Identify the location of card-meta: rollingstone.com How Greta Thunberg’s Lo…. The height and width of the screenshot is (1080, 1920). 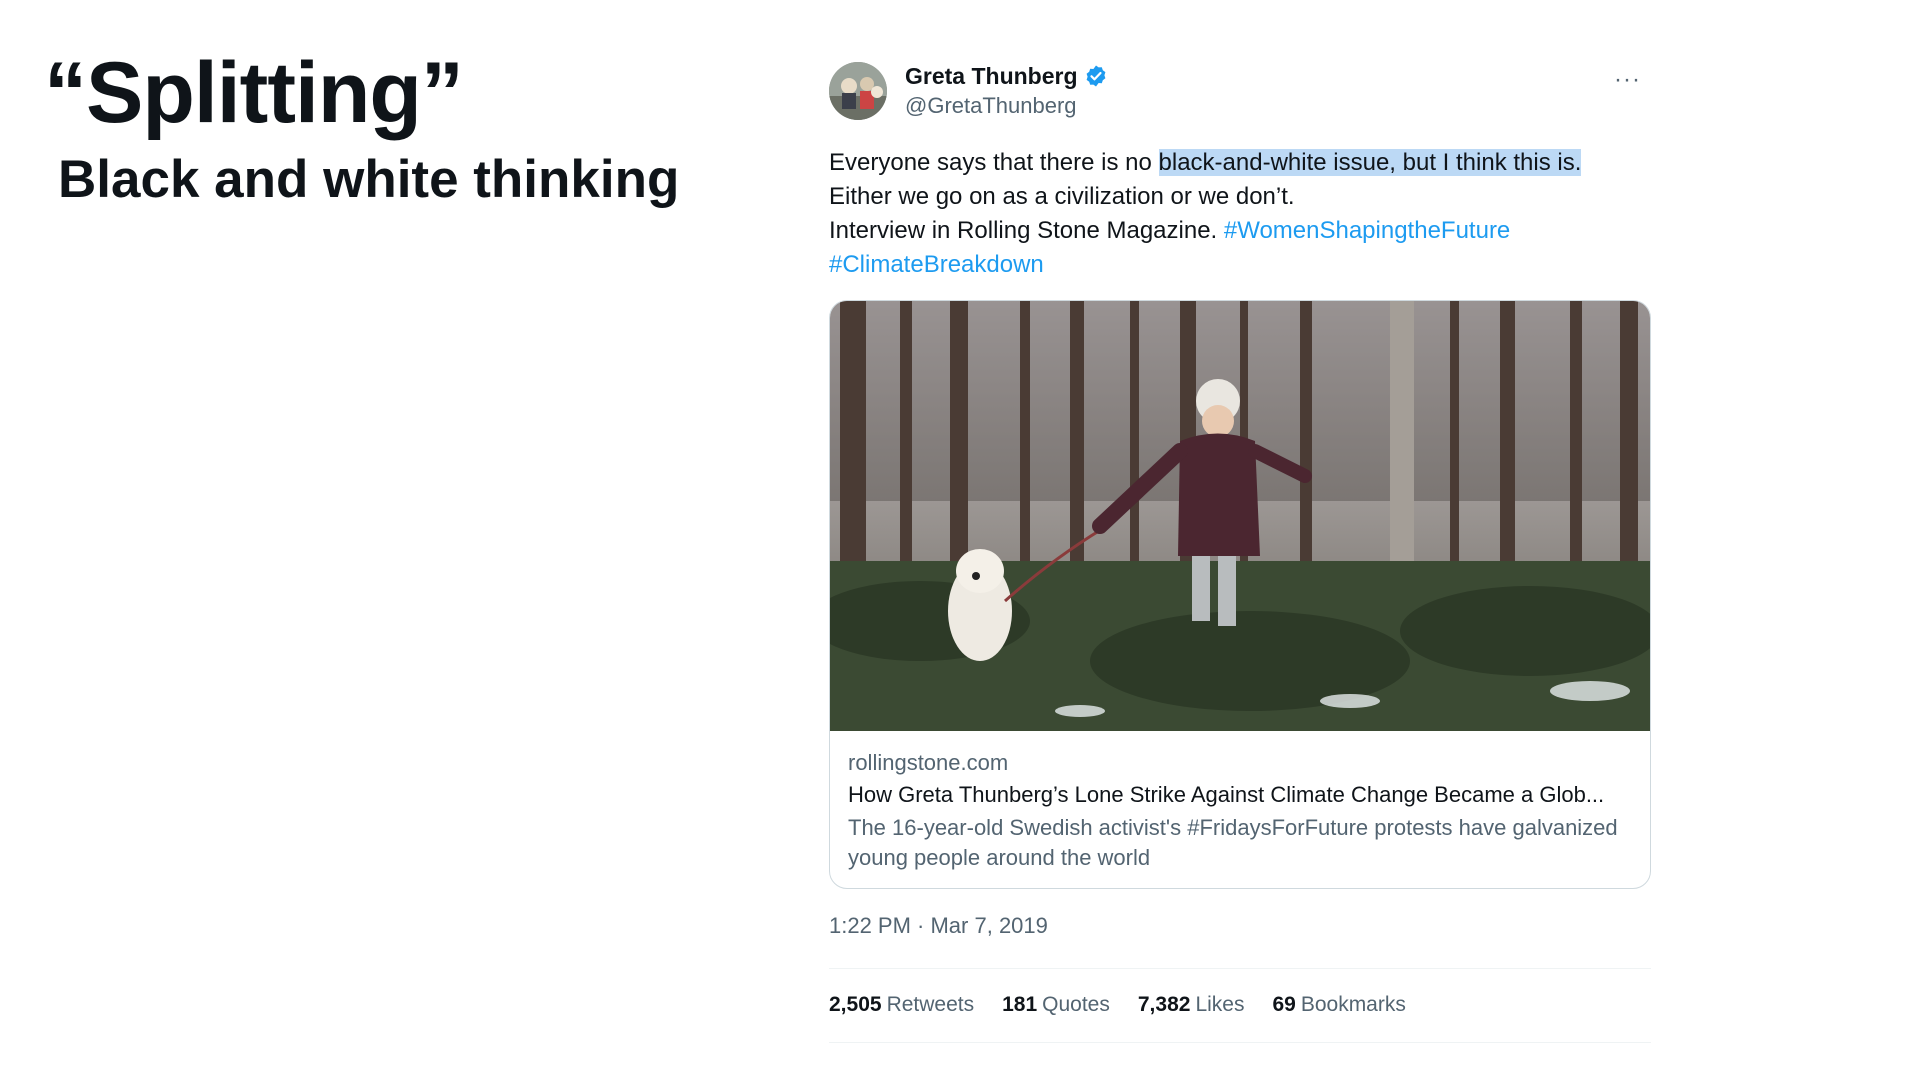
(1240, 802).